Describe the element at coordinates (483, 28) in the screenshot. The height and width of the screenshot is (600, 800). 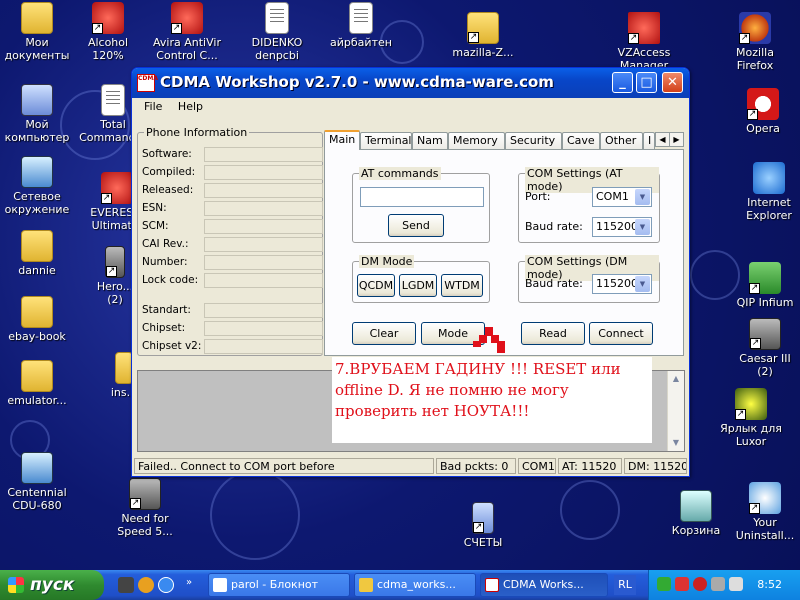
I see `folder-icon: ↗` at that location.